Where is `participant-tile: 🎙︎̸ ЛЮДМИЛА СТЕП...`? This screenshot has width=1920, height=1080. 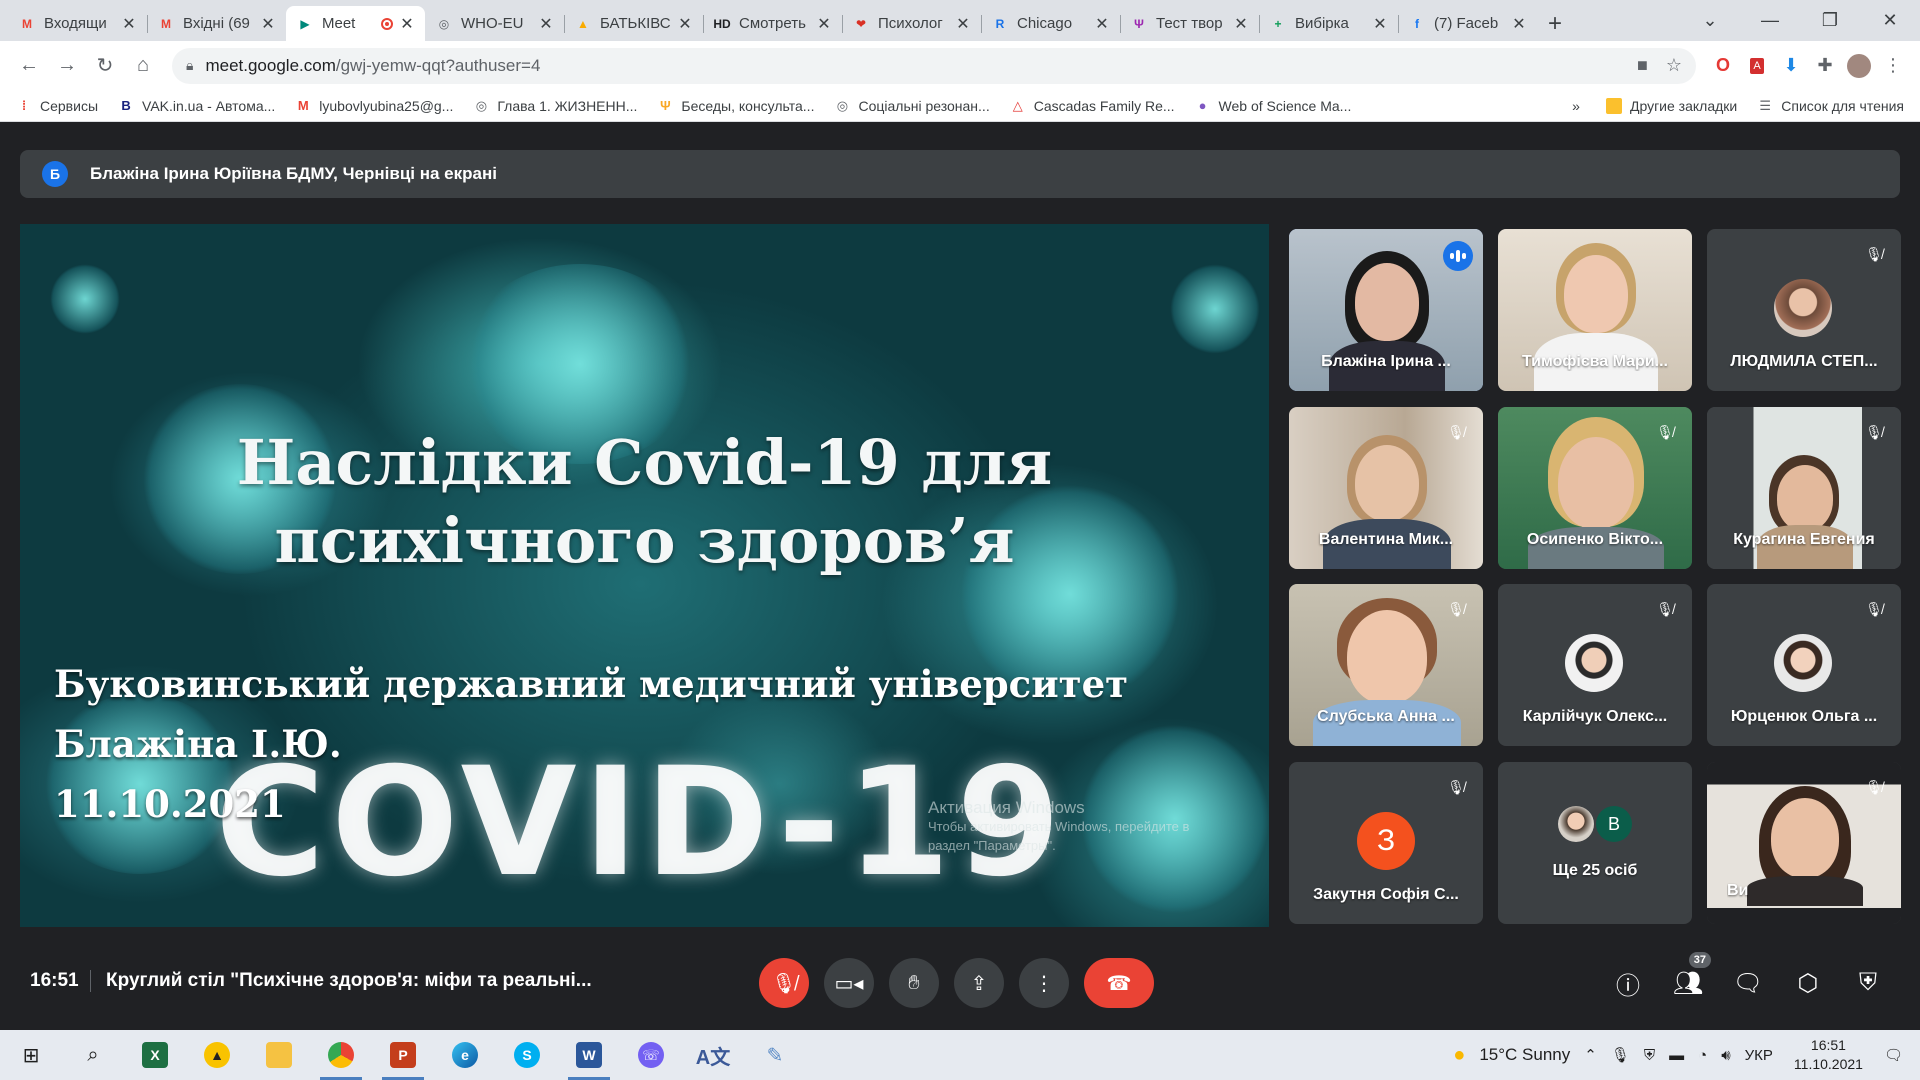 participant-tile: 🎙︎̸ ЛЮДМИЛА СТЕП... is located at coordinates (1804, 310).